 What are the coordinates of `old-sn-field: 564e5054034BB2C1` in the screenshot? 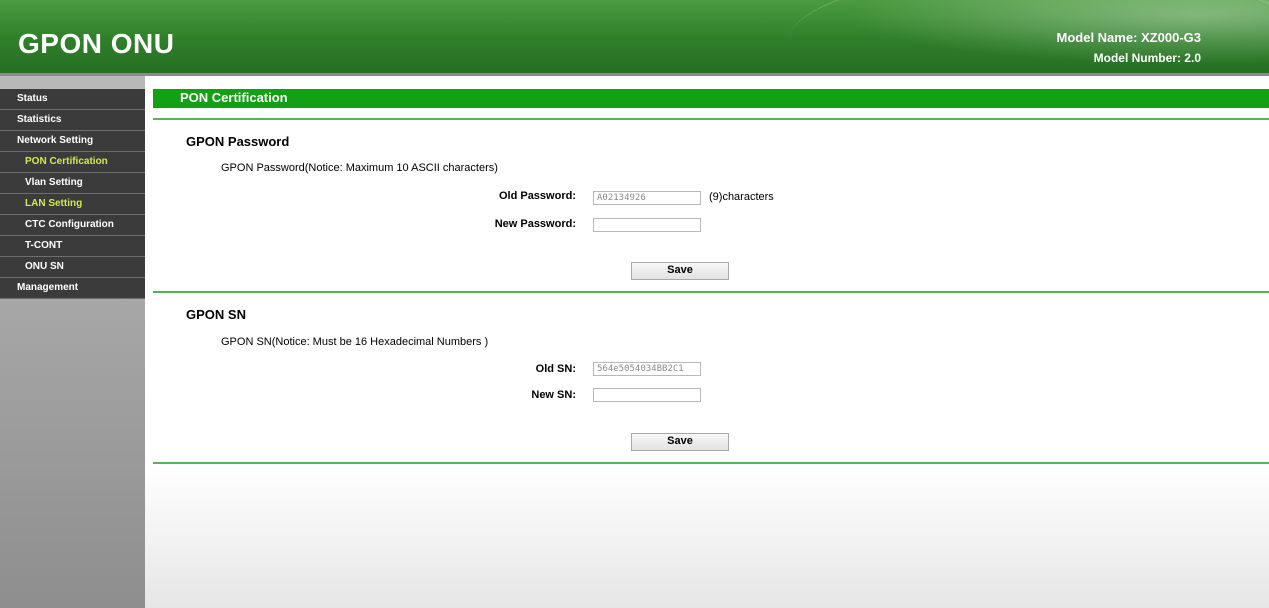 It's located at (647, 369).